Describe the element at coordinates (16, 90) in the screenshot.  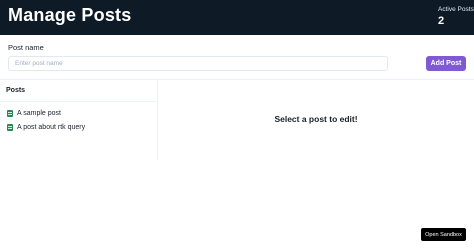
I see `sidebar-heading: Posts` at that location.